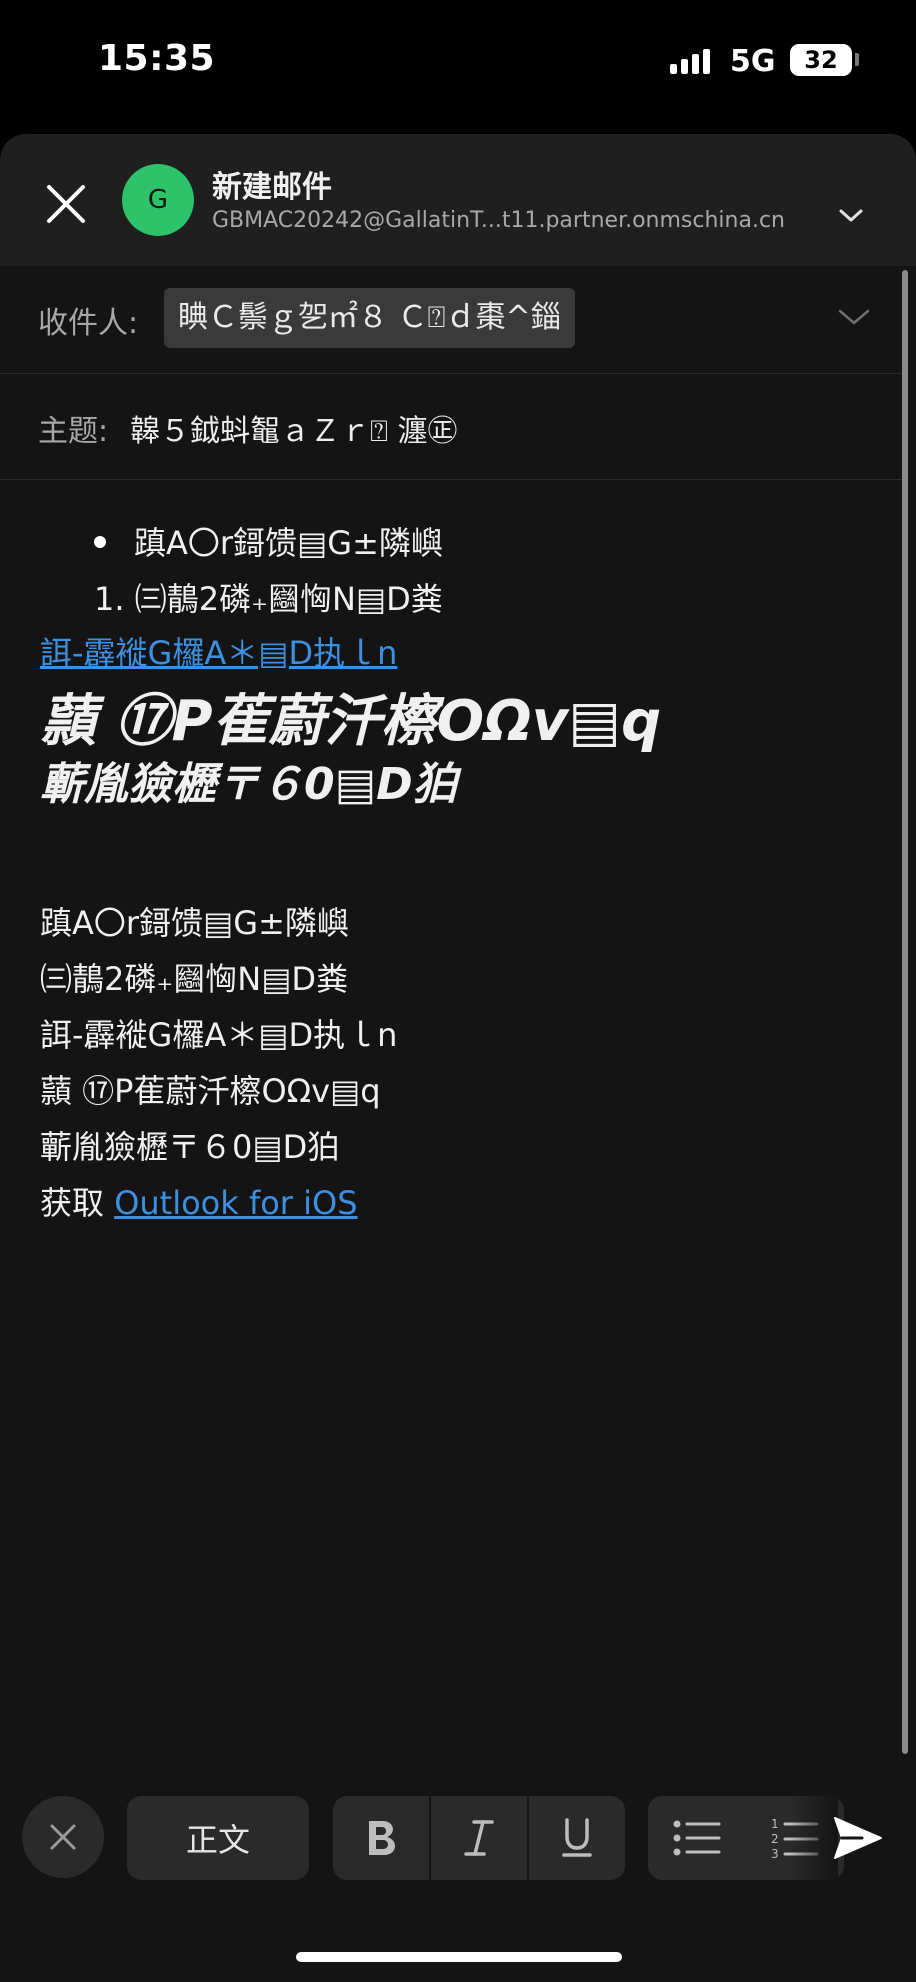 Image resolution: width=916 pixels, height=1982 pixels. I want to click on page-title: 新建邮件, so click(272, 187).